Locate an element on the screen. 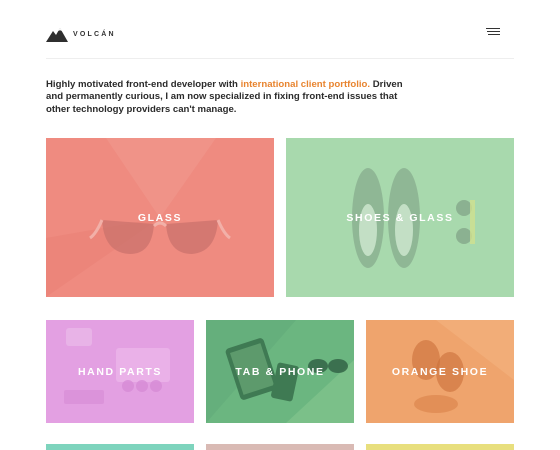 Image resolution: width=560 pixels, height=450 pixels. site-header: VOLCÁN is located at coordinates (280, 36).